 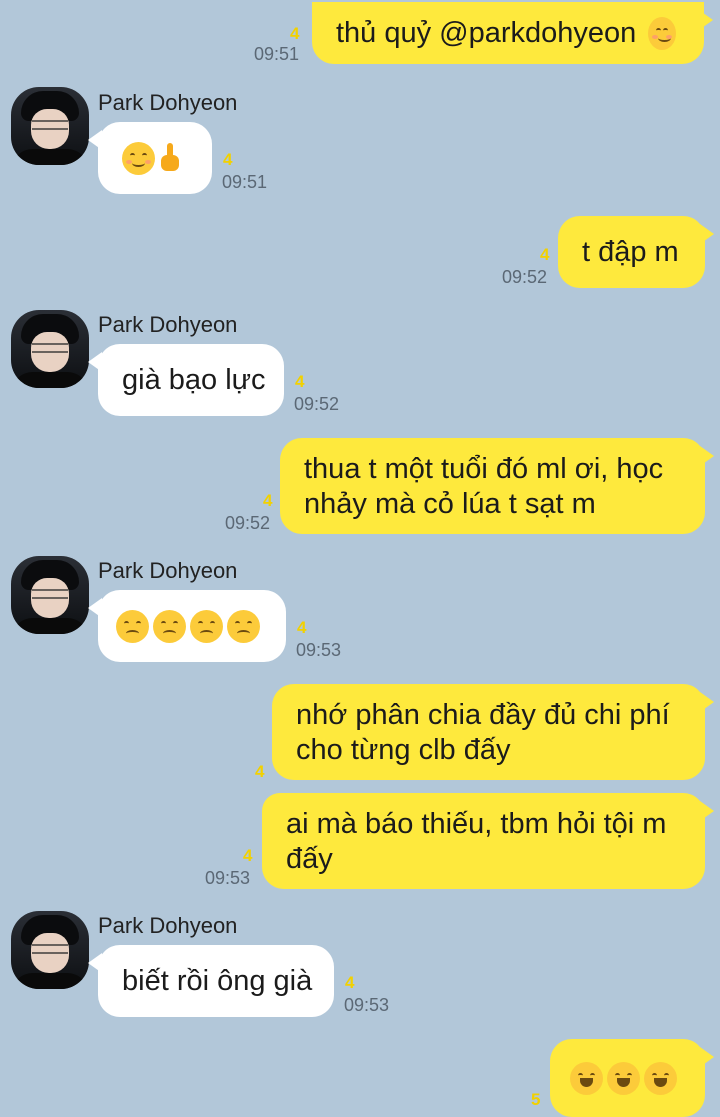 What do you see at coordinates (170, 158) in the screenshot?
I see `middle-finger-icon` at bounding box center [170, 158].